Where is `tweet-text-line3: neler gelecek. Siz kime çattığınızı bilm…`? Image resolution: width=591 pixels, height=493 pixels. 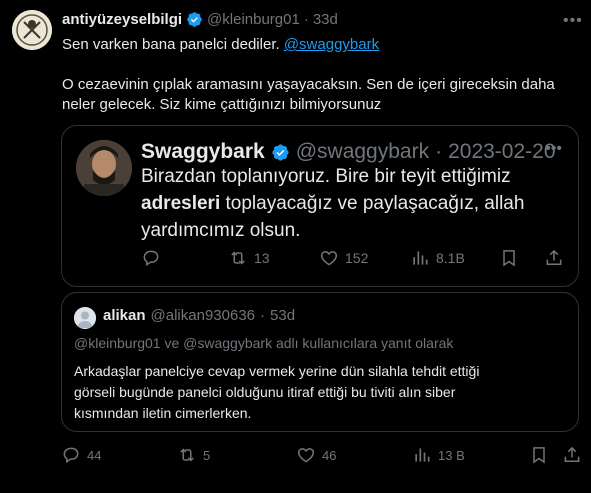 tweet-text-line3: neler gelecek. Siz kime çattığınızı bilm… is located at coordinates (222, 104).